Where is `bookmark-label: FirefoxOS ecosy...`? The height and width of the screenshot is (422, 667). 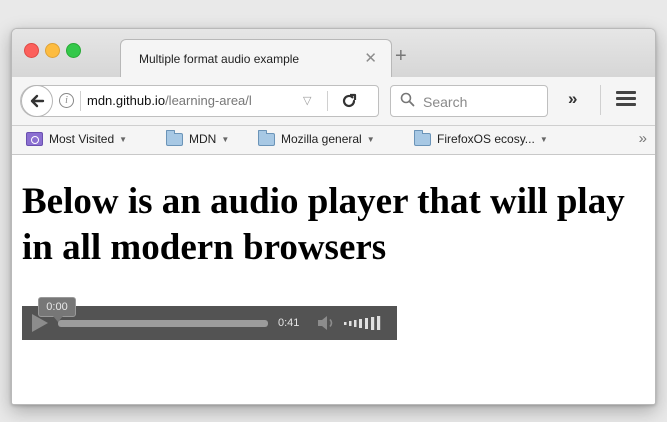
bookmark-label: FirefoxOS ecosy... is located at coordinates (486, 139).